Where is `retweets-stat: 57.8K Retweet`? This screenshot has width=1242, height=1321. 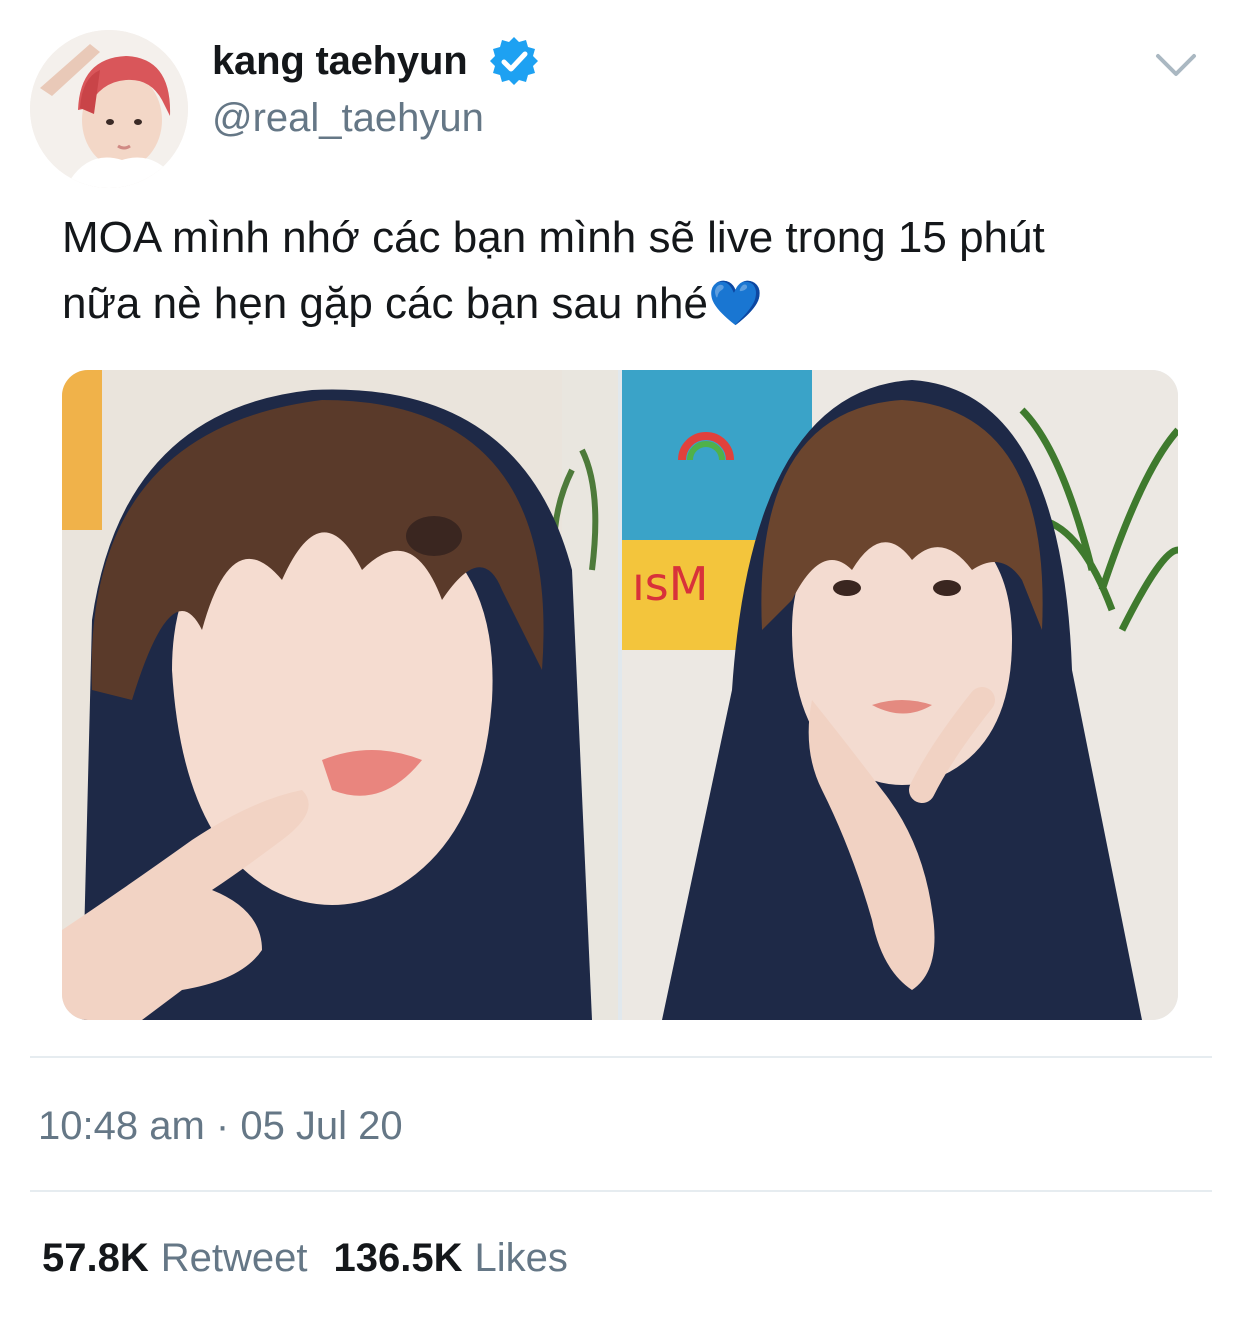
retweets-stat: 57.8K Retweet is located at coordinates (175, 1258).